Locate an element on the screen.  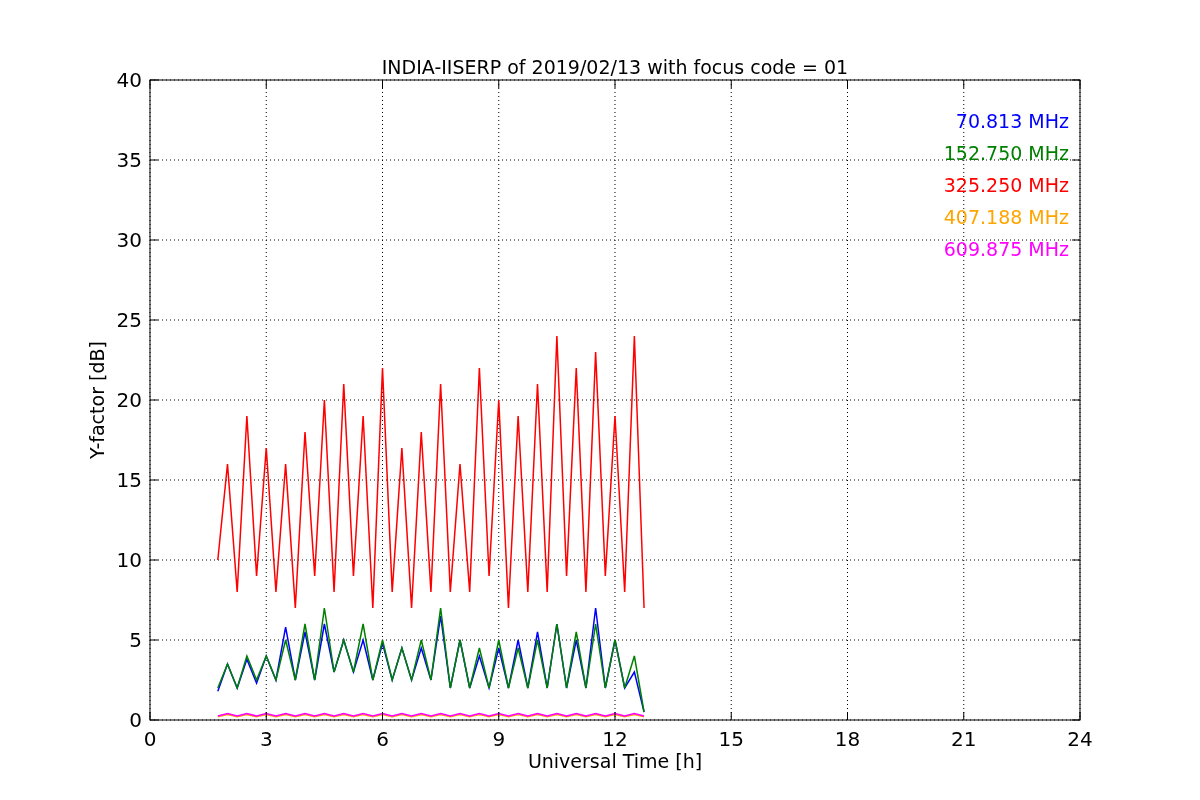
x-tick-label: 0 is located at coordinates (150, 739).